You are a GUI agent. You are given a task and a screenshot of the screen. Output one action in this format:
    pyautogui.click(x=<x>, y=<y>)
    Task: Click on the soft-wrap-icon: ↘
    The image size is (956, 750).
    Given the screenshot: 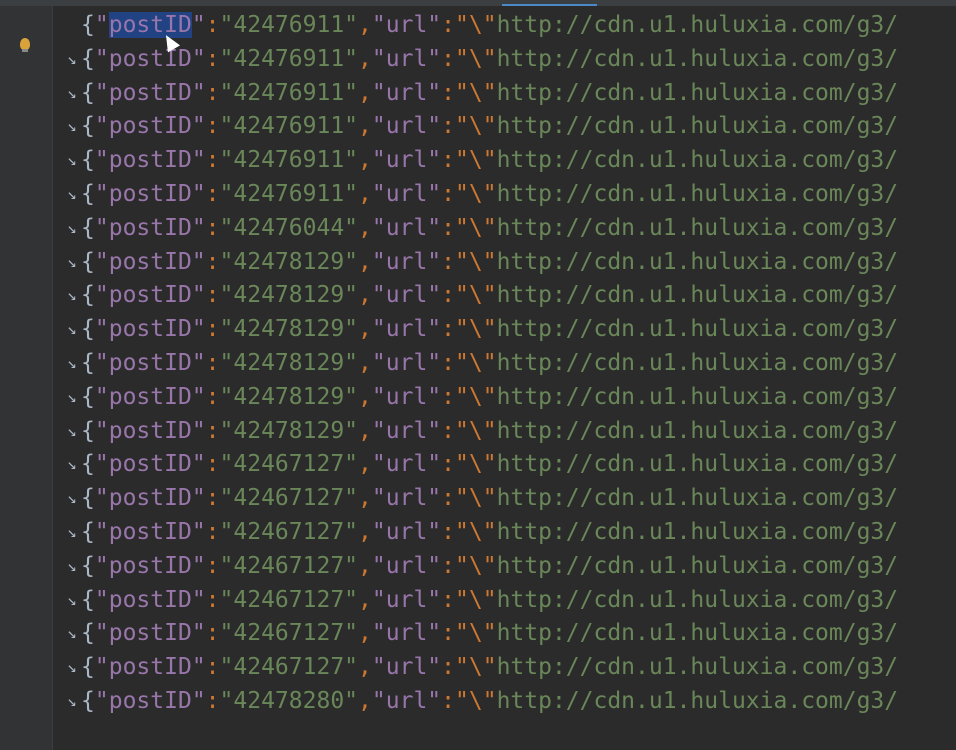 What is the action you would take?
    pyautogui.click(x=72, y=58)
    